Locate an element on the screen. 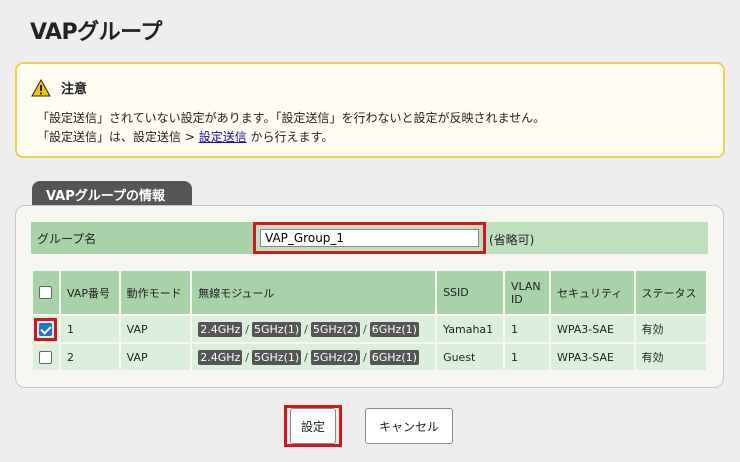 This screenshot has width=740, height=462. header-status: ステータス is located at coordinates (671, 292).